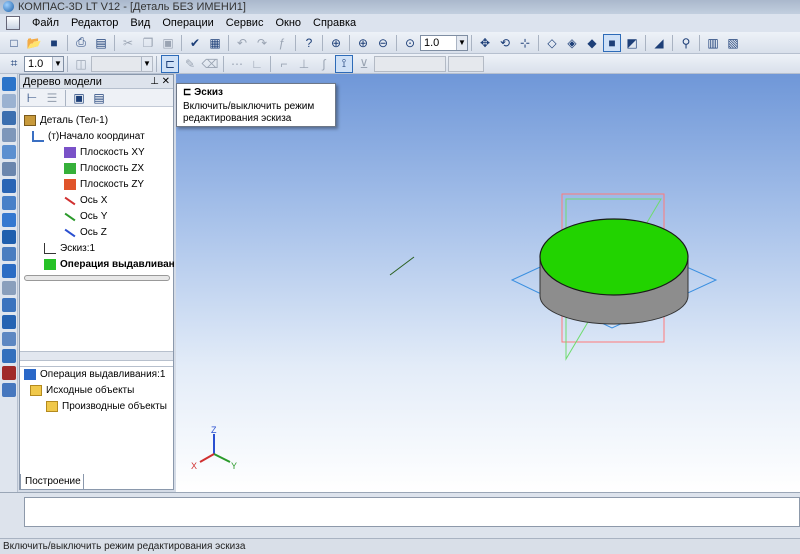  What do you see at coordinates (9, 356) in the screenshot?
I see `elements-icon` at bounding box center [9, 356].